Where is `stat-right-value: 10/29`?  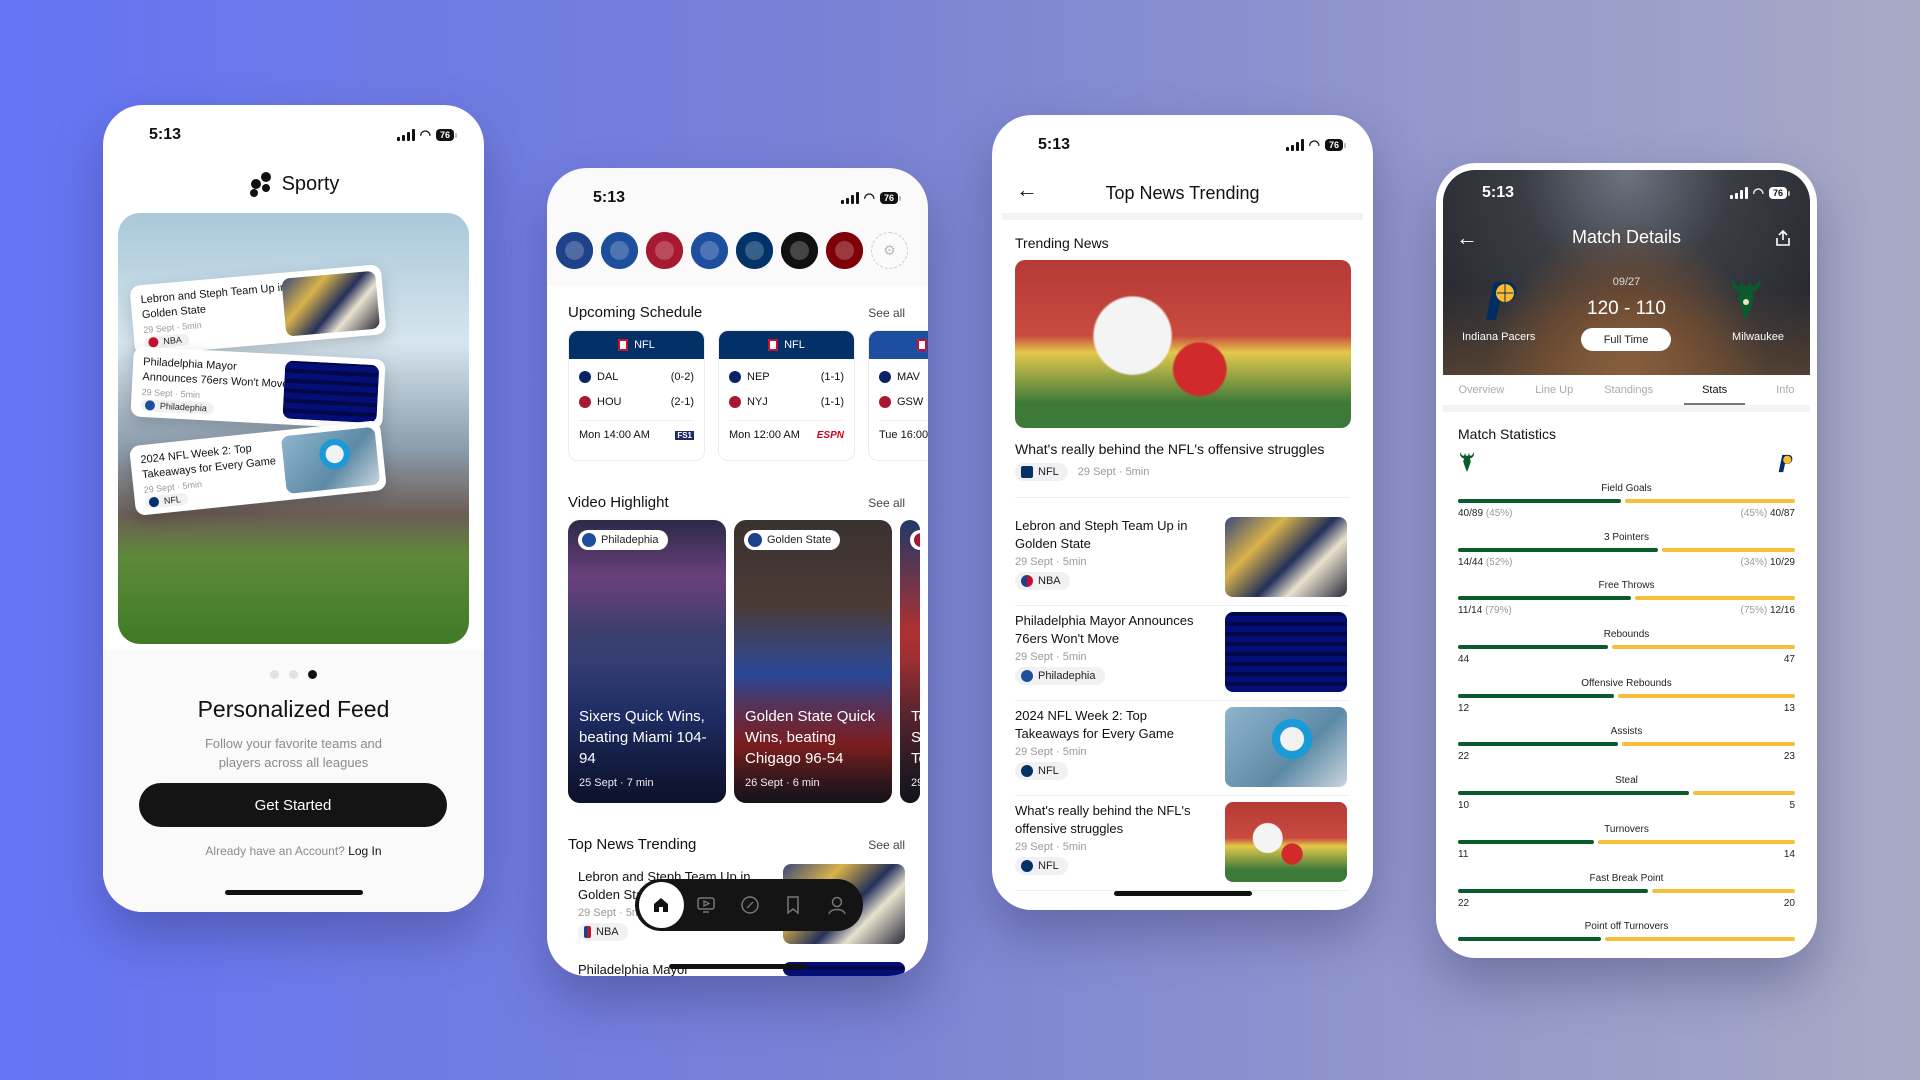
stat-right-value: 10/29 is located at coordinates (1782, 562).